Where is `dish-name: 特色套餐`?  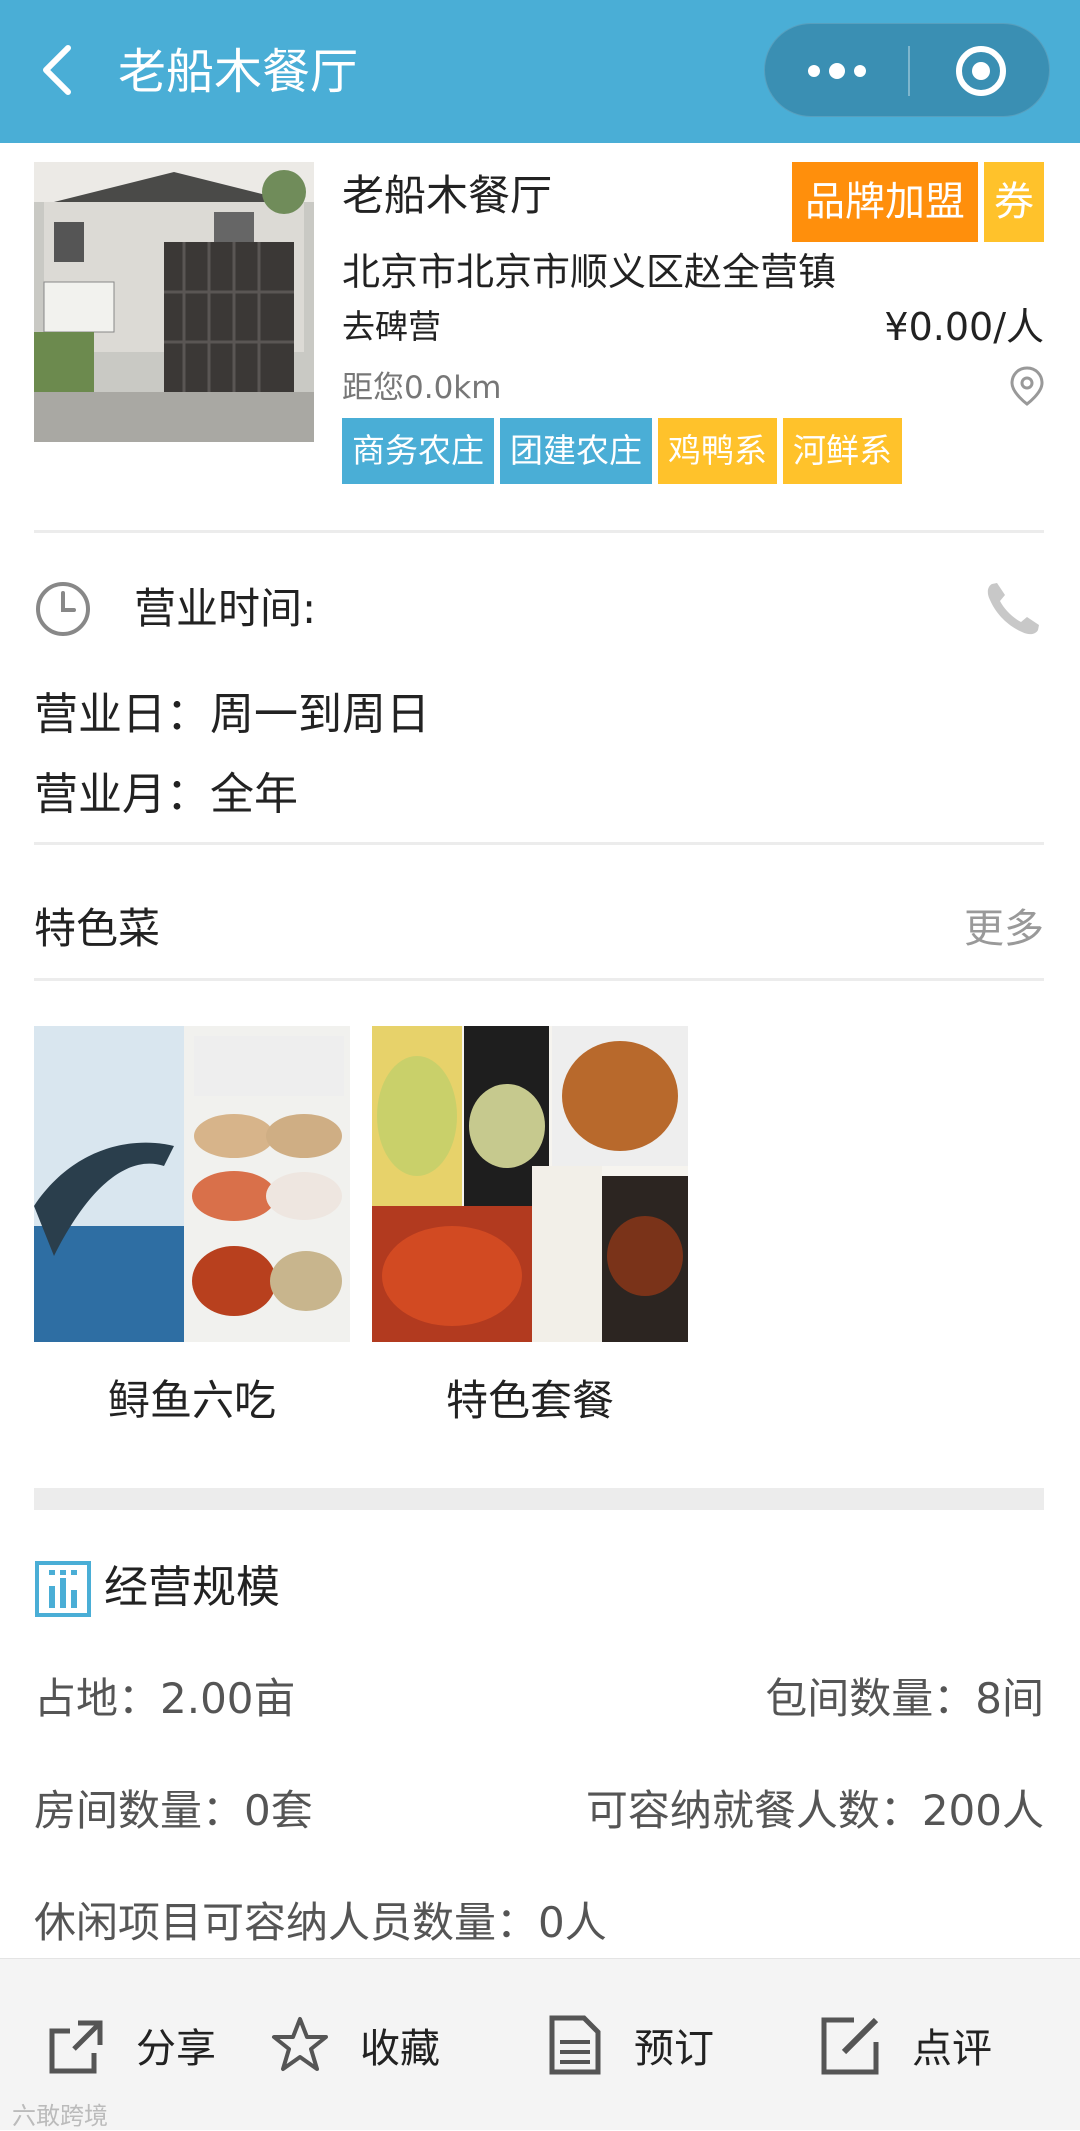 dish-name: 特色套餐 is located at coordinates (529, 1400).